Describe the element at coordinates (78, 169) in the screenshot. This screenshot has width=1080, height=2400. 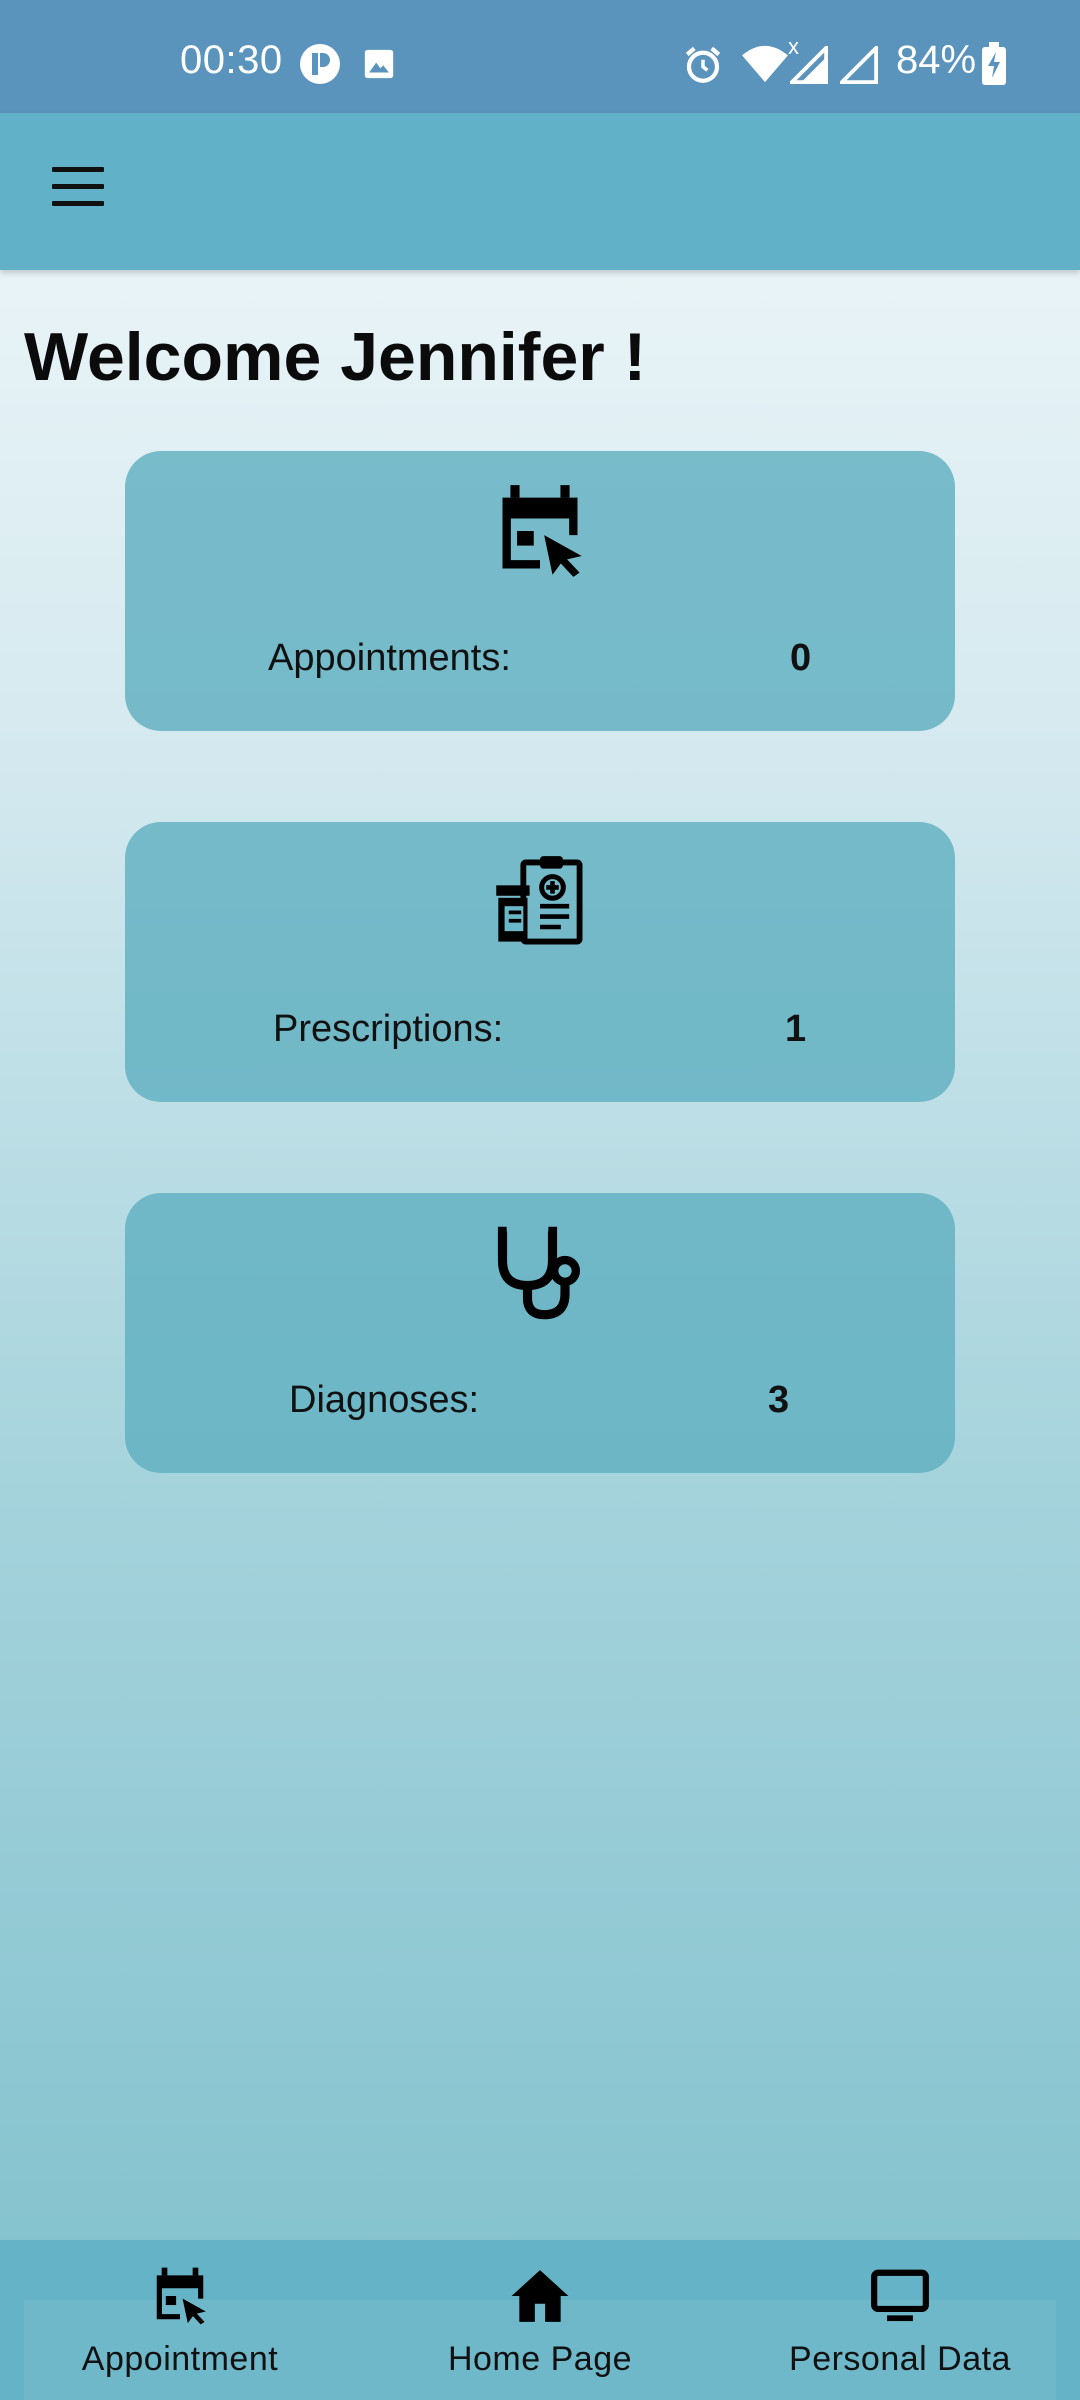
I see `hamburger-menu-icon` at that location.